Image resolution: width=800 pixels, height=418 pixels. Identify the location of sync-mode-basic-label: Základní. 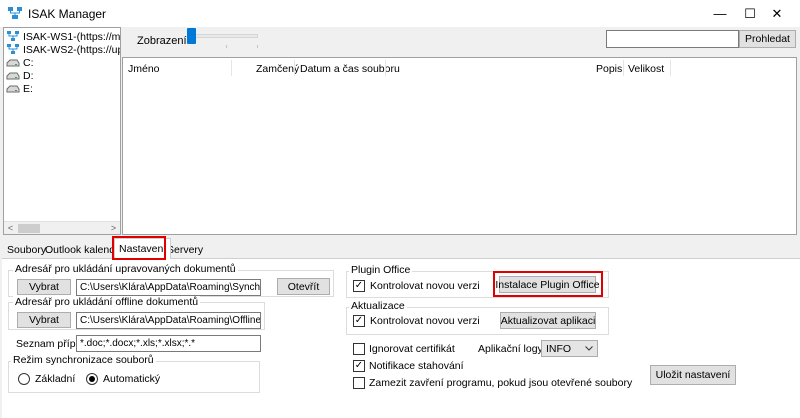
(55, 379).